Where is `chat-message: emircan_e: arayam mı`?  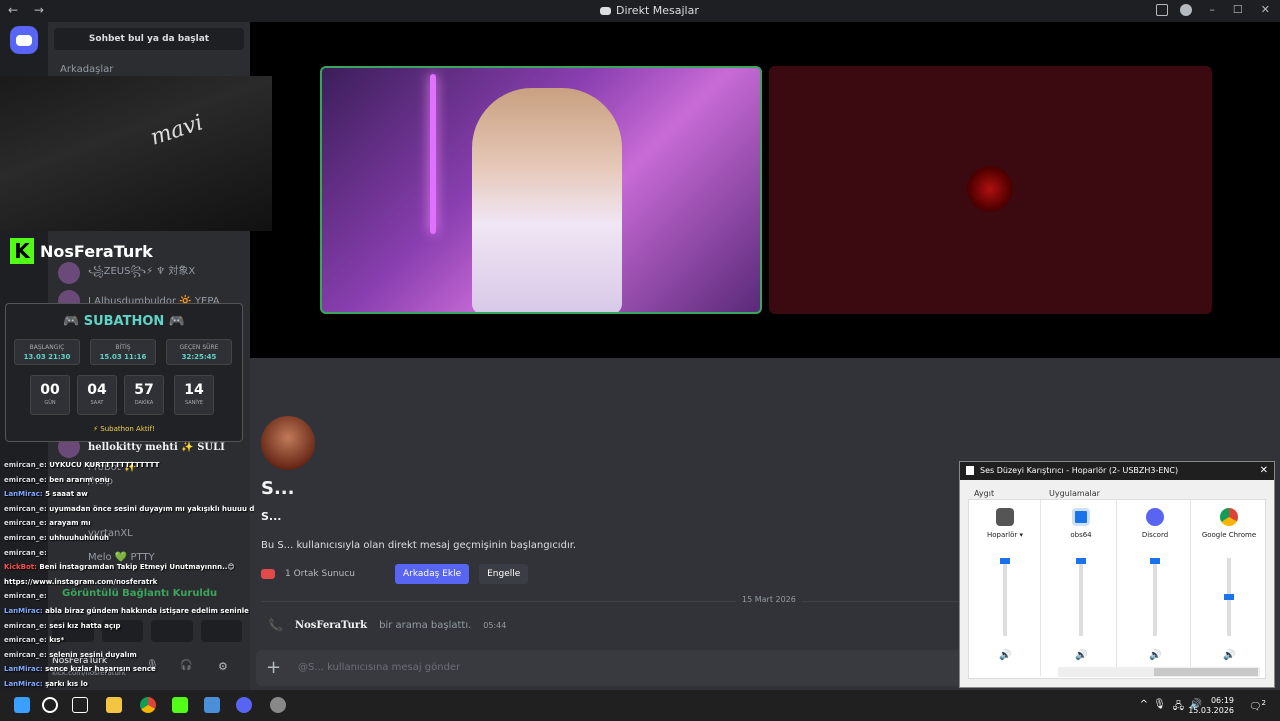 chat-message: emircan_e: arayam mı is located at coordinates (129, 523).